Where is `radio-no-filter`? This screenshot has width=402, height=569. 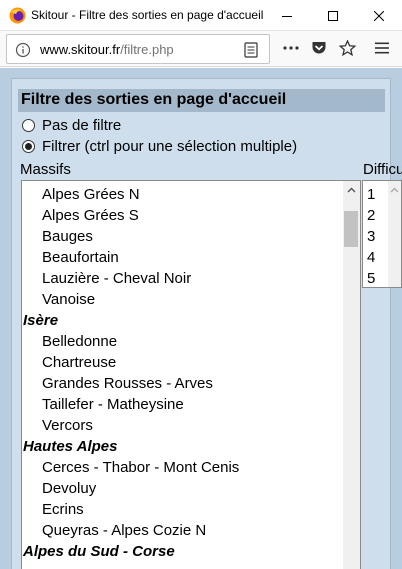 radio-no-filter is located at coordinates (28, 125).